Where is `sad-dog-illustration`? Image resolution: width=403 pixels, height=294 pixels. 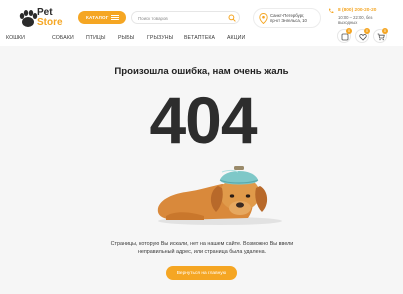 sad-dog-illustration is located at coordinates (219, 195).